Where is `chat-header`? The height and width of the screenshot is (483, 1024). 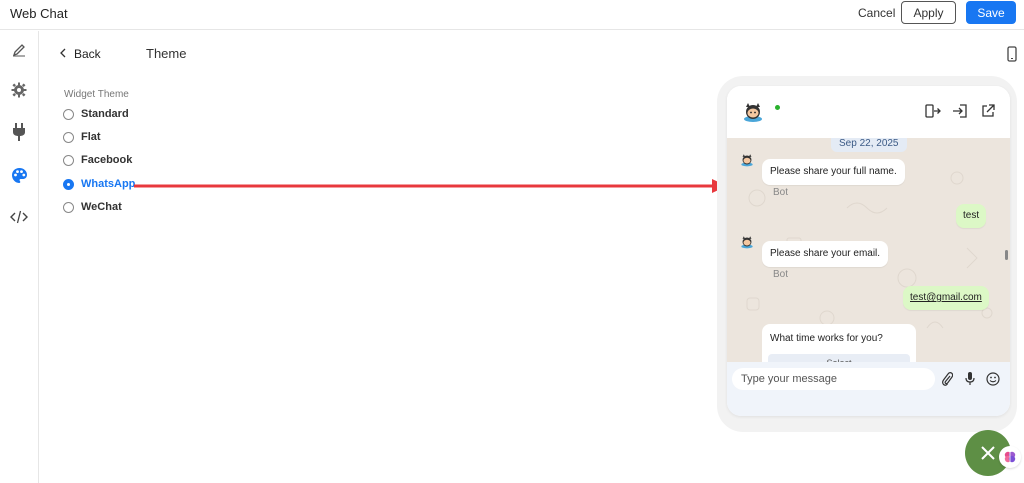
chat-header is located at coordinates (868, 112).